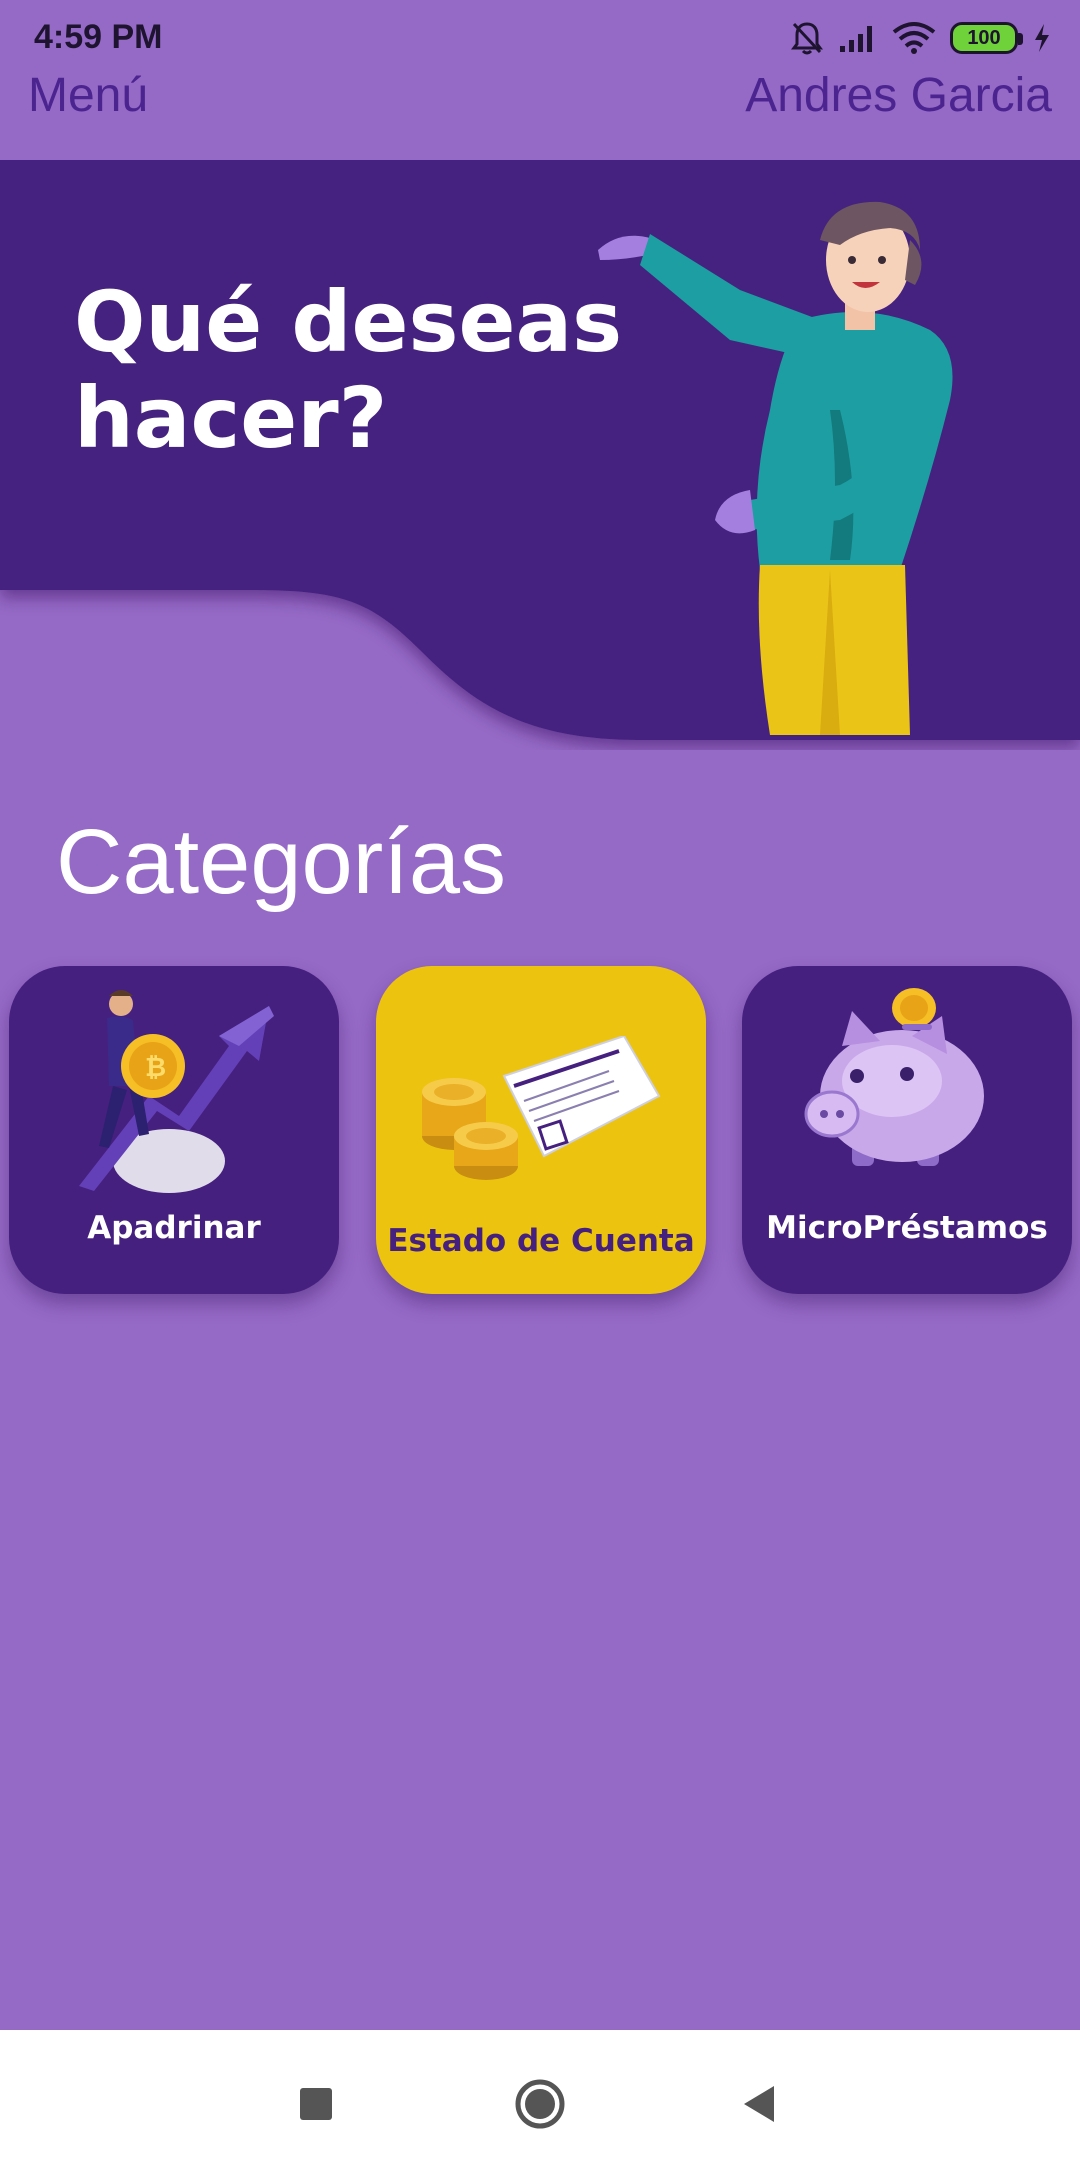 The width and height of the screenshot is (1080, 2160). What do you see at coordinates (894, 1077) in the screenshot?
I see `piggy-bank-icon` at bounding box center [894, 1077].